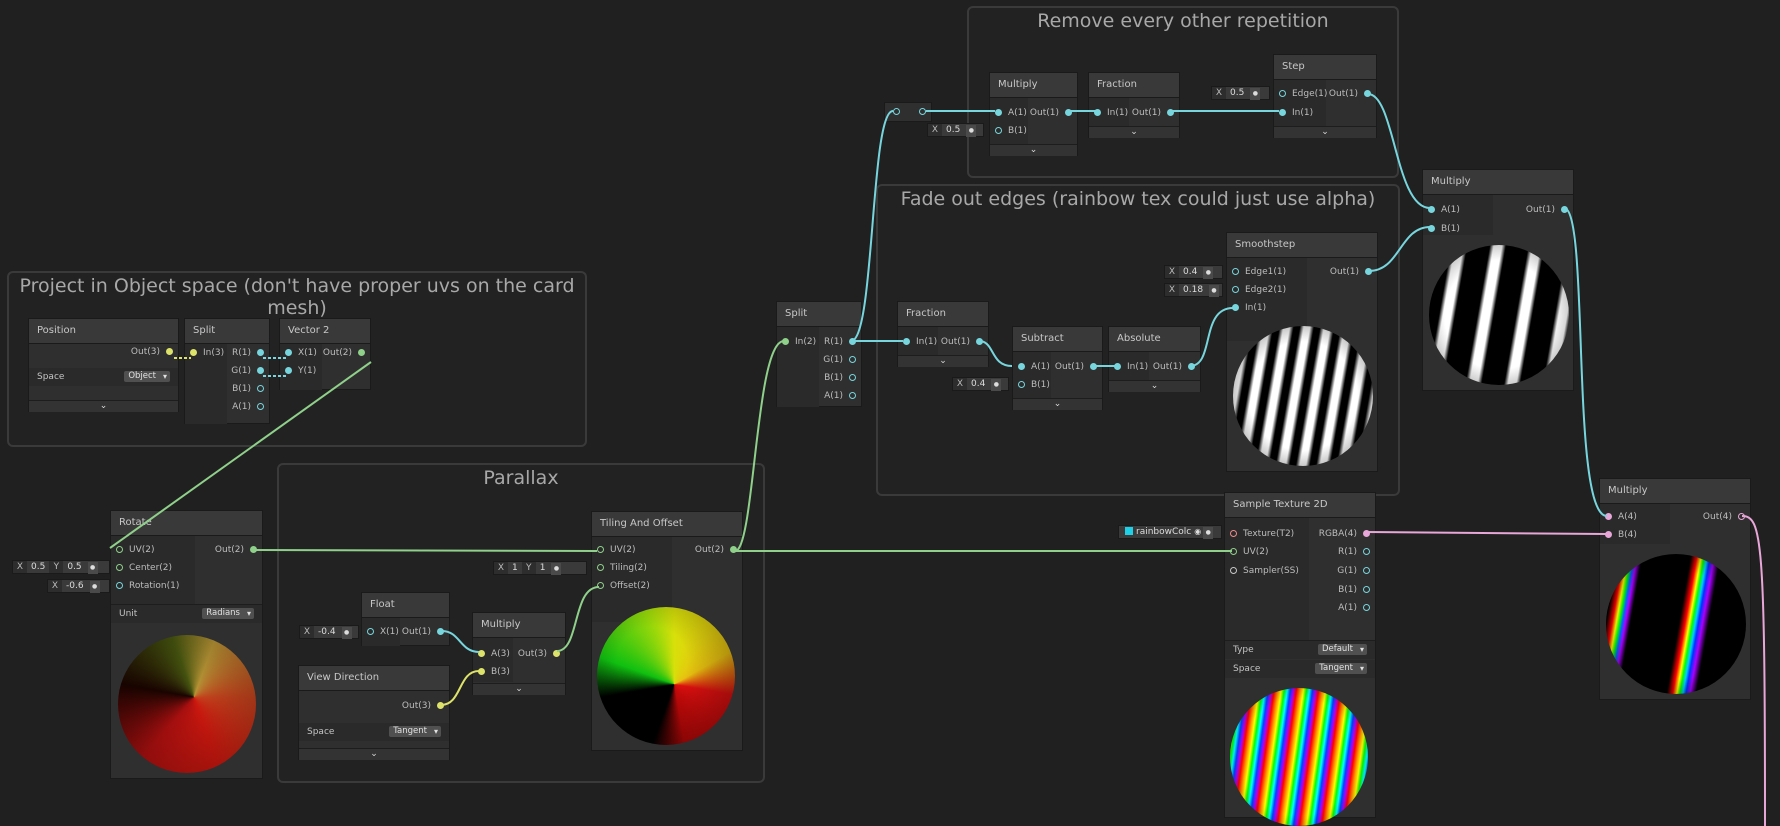 The width and height of the screenshot is (1780, 826). What do you see at coordinates (1282, 93) in the screenshot?
I see `edge-port` at bounding box center [1282, 93].